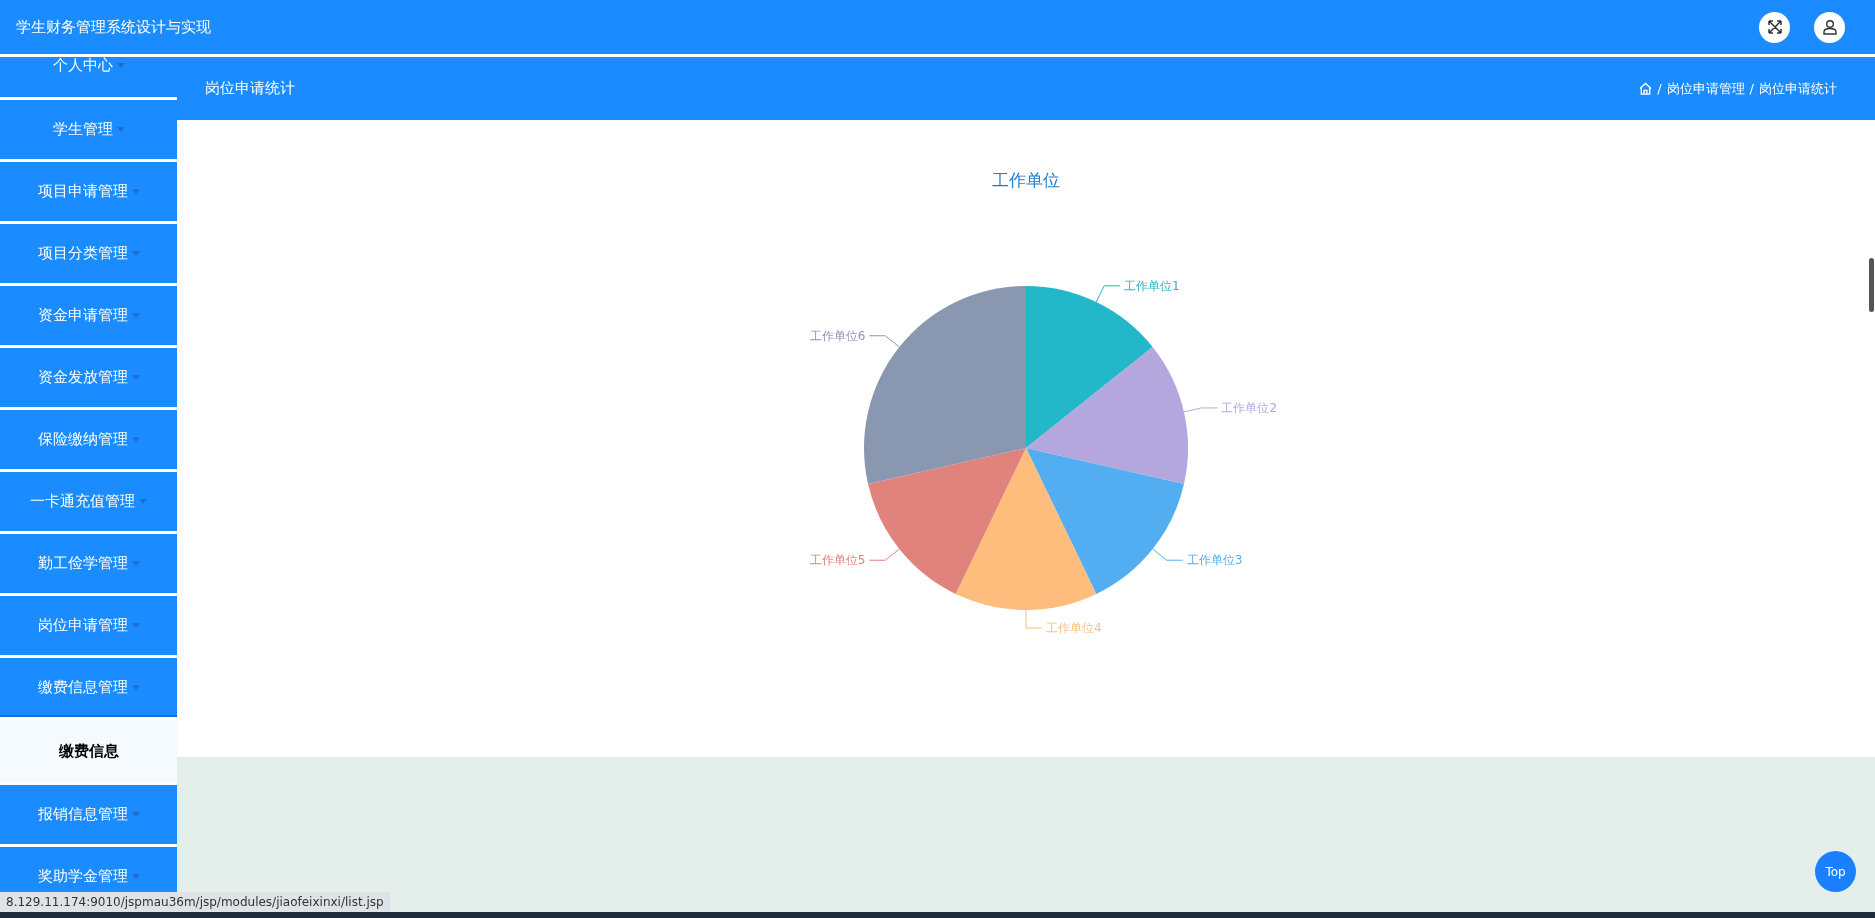  I want to click on fullscreen-button, so click(1774, 27).